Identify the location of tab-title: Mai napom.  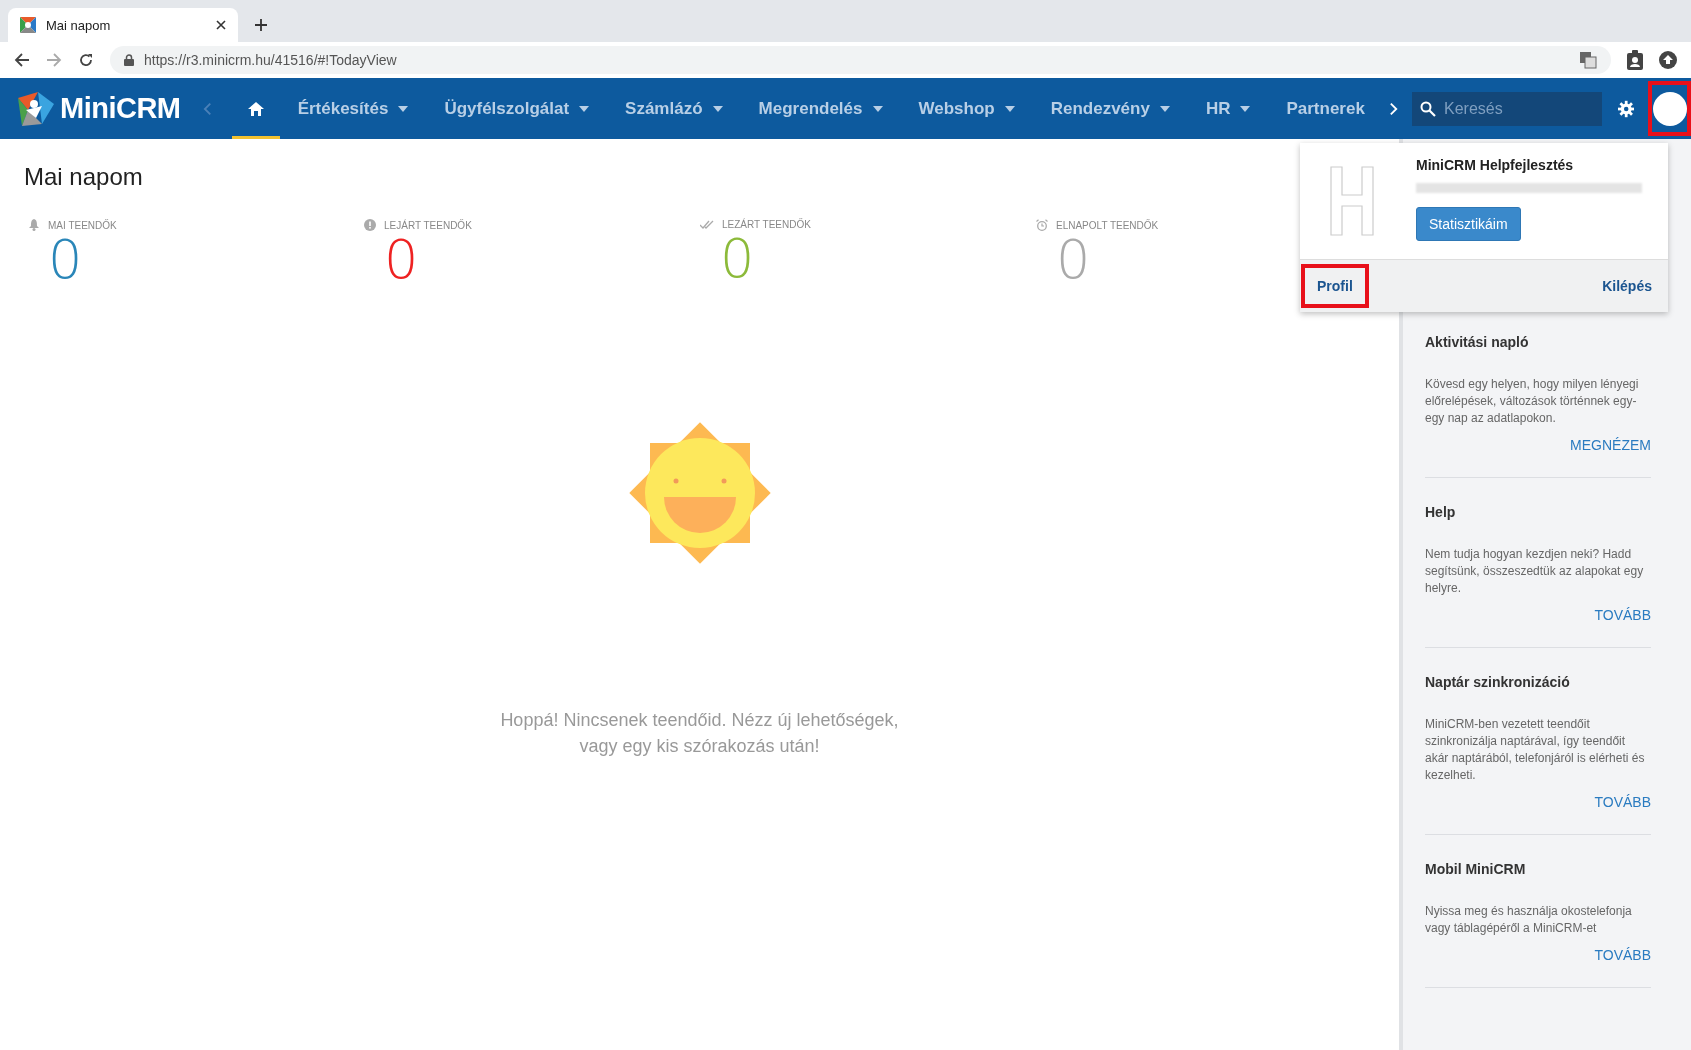
(79, 25).